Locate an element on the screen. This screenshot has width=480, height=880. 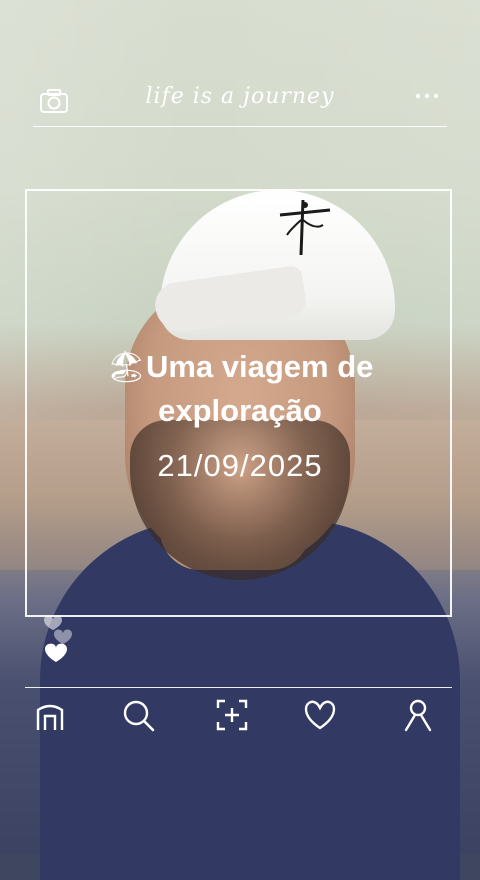
top-bar: life is a journey is located at coordinates (240, 102).